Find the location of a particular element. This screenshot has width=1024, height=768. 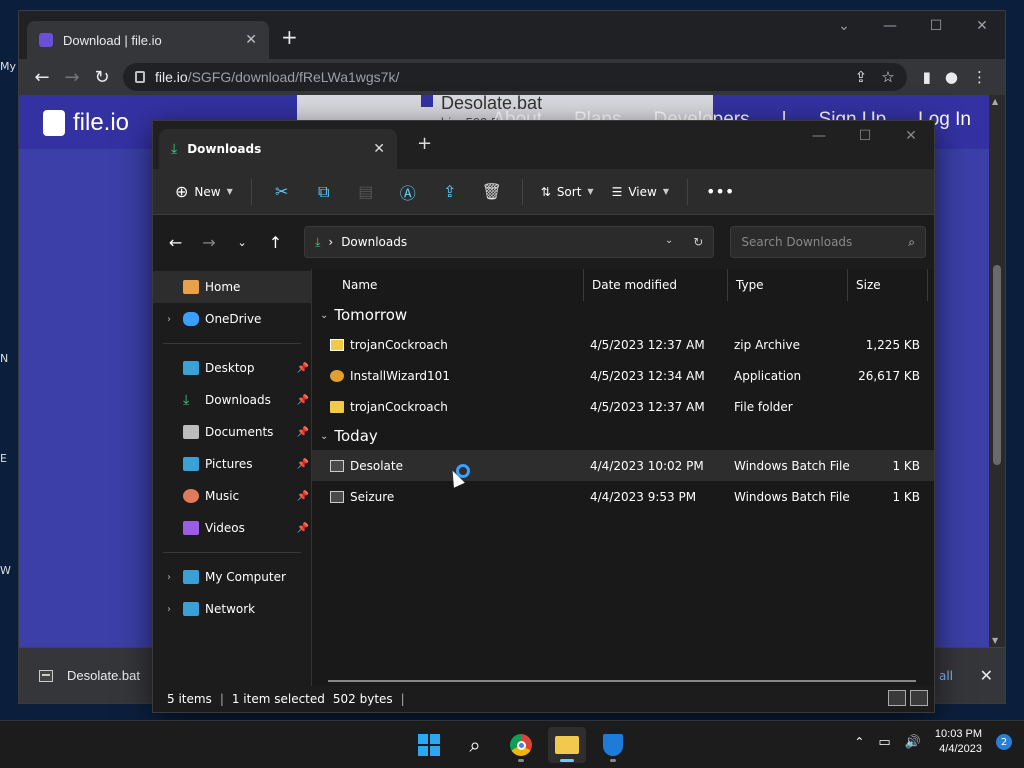

search-icon: ⌕ is located at coordinates (911, 242).